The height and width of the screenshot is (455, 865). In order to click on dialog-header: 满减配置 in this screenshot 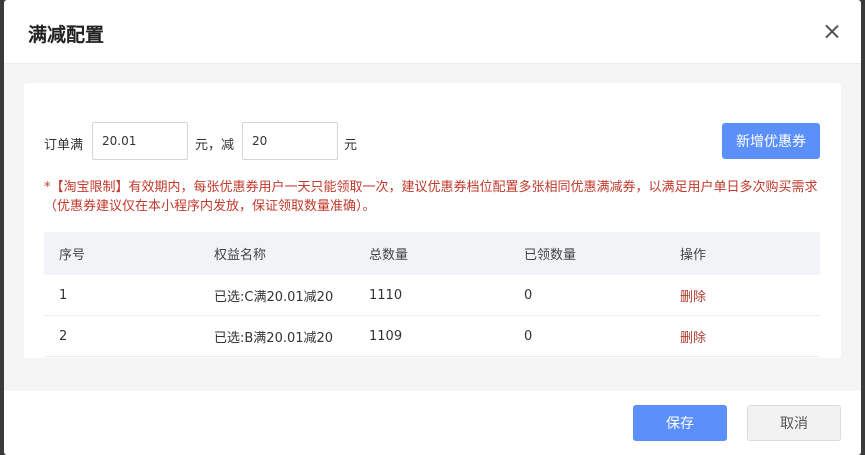, I will do `click(432, 32)`.